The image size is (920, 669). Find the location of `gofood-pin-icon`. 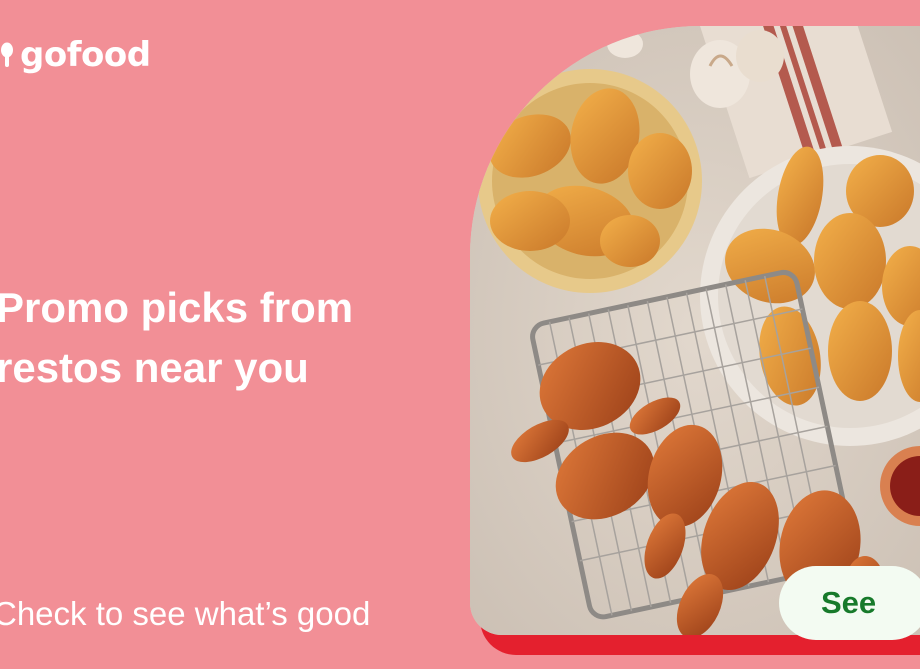

gofood-pin-icon is located at coordinates (7, 54).